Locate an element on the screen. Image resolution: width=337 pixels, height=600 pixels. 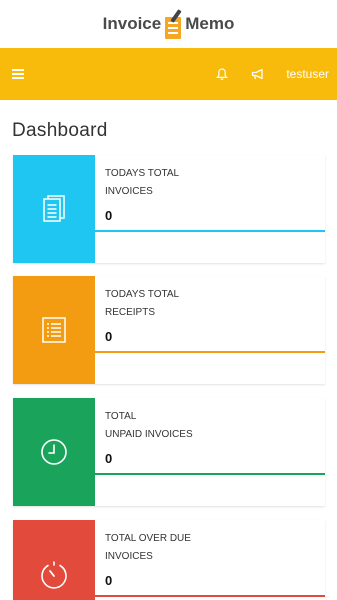
receipt-list-icon is located at coordinates (54, 330).